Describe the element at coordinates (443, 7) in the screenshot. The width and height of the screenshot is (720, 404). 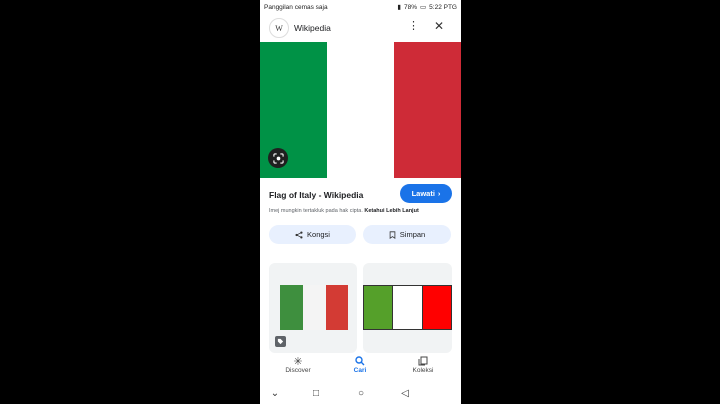
I see `status-time: 5:22 PTG` at that location.